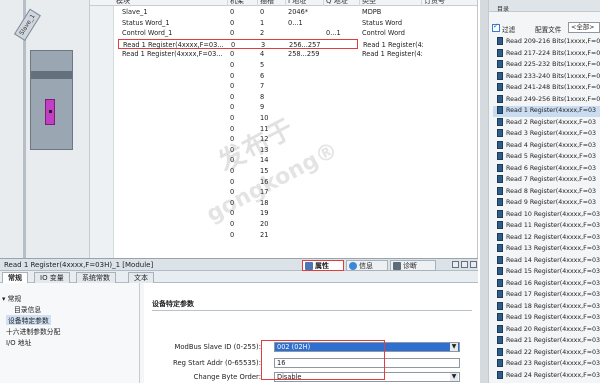 Image resolution: width=600 pixels, height=383 pixels. What do you see at coordinates (548, 261) in the screenshot?
I see `catalog-item: Read 14 Register(4xxxx,F=03` at bounding box center [548, 261].